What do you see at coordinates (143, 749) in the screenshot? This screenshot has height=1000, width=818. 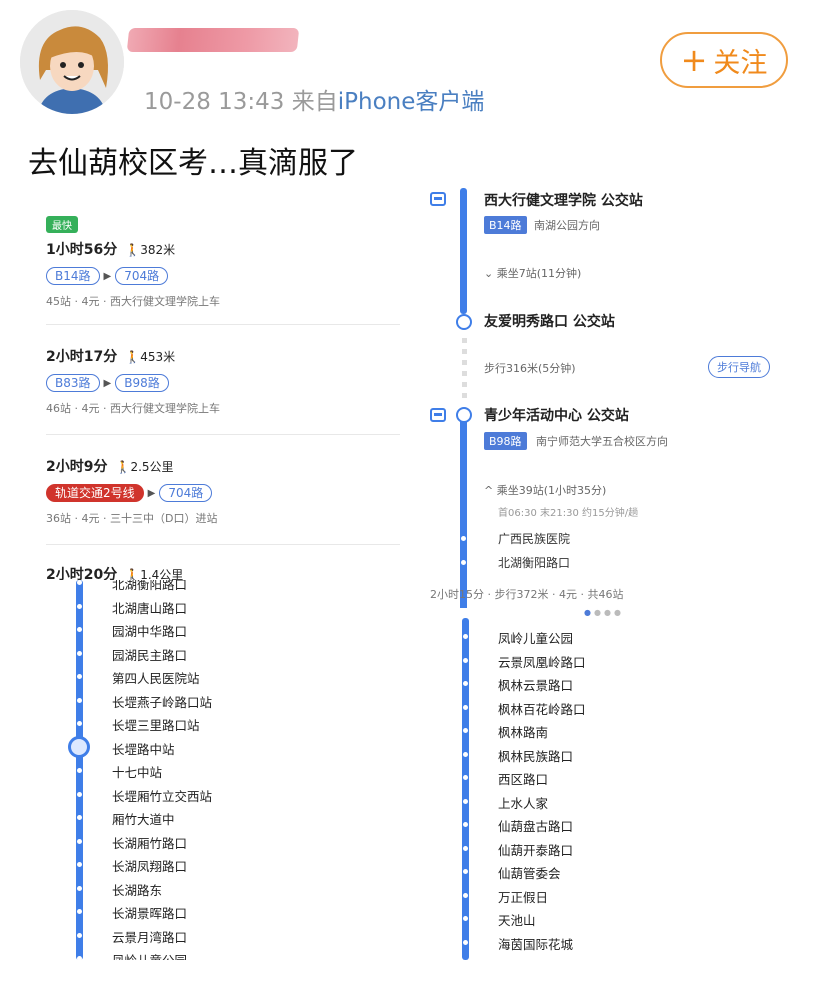 I see `stop-item: 长堽路中站` at bounding box center [143, 749].